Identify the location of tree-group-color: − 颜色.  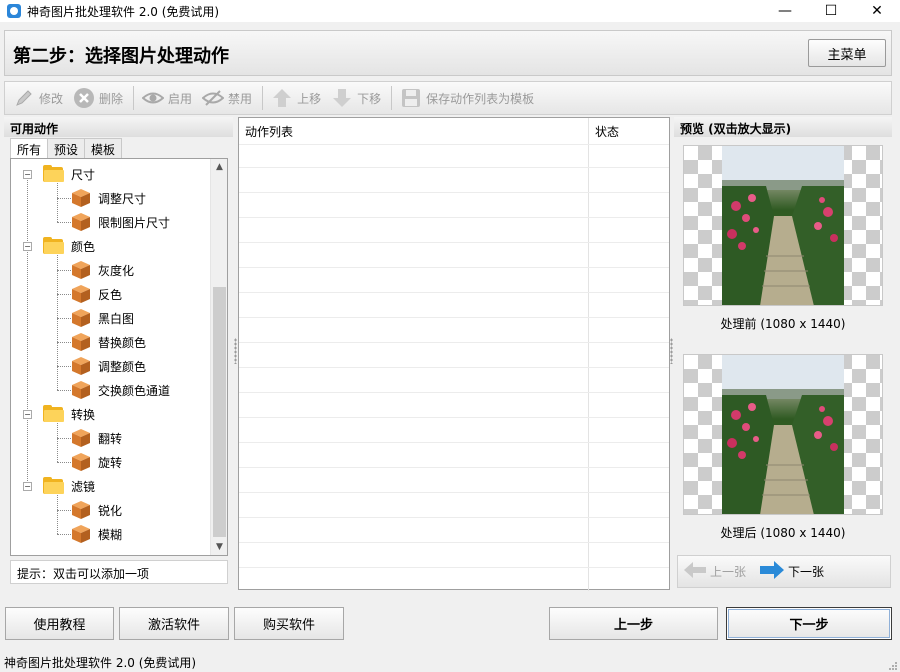
(59, 246).